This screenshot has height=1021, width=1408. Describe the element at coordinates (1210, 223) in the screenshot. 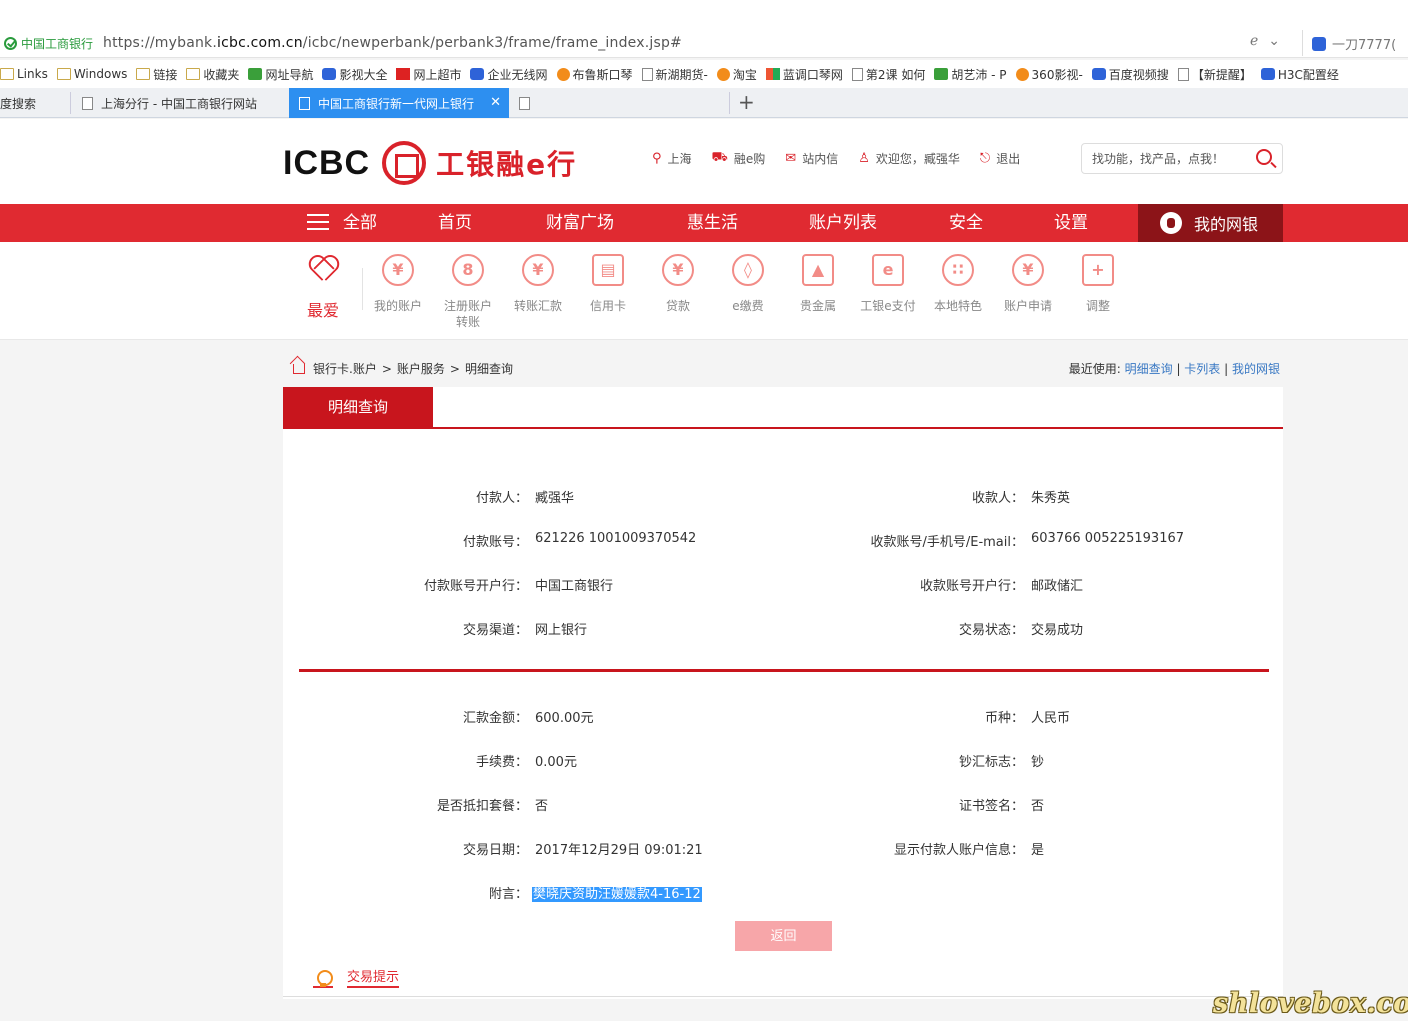

I see `nav-mybank: 我的网银` at that location.